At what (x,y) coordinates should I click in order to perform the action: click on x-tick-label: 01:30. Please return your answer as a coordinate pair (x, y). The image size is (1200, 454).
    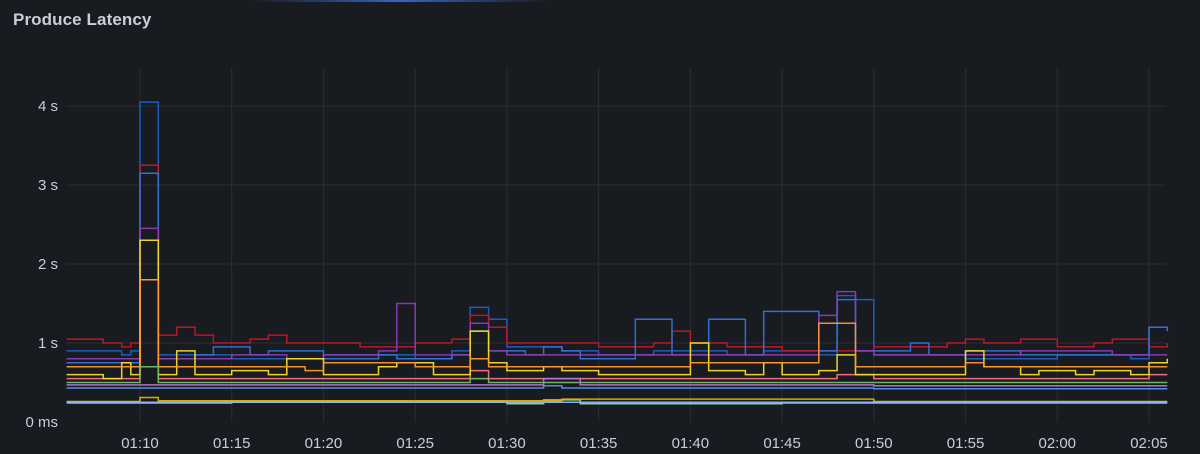
    Looking at the image, I should click on (507, 443).